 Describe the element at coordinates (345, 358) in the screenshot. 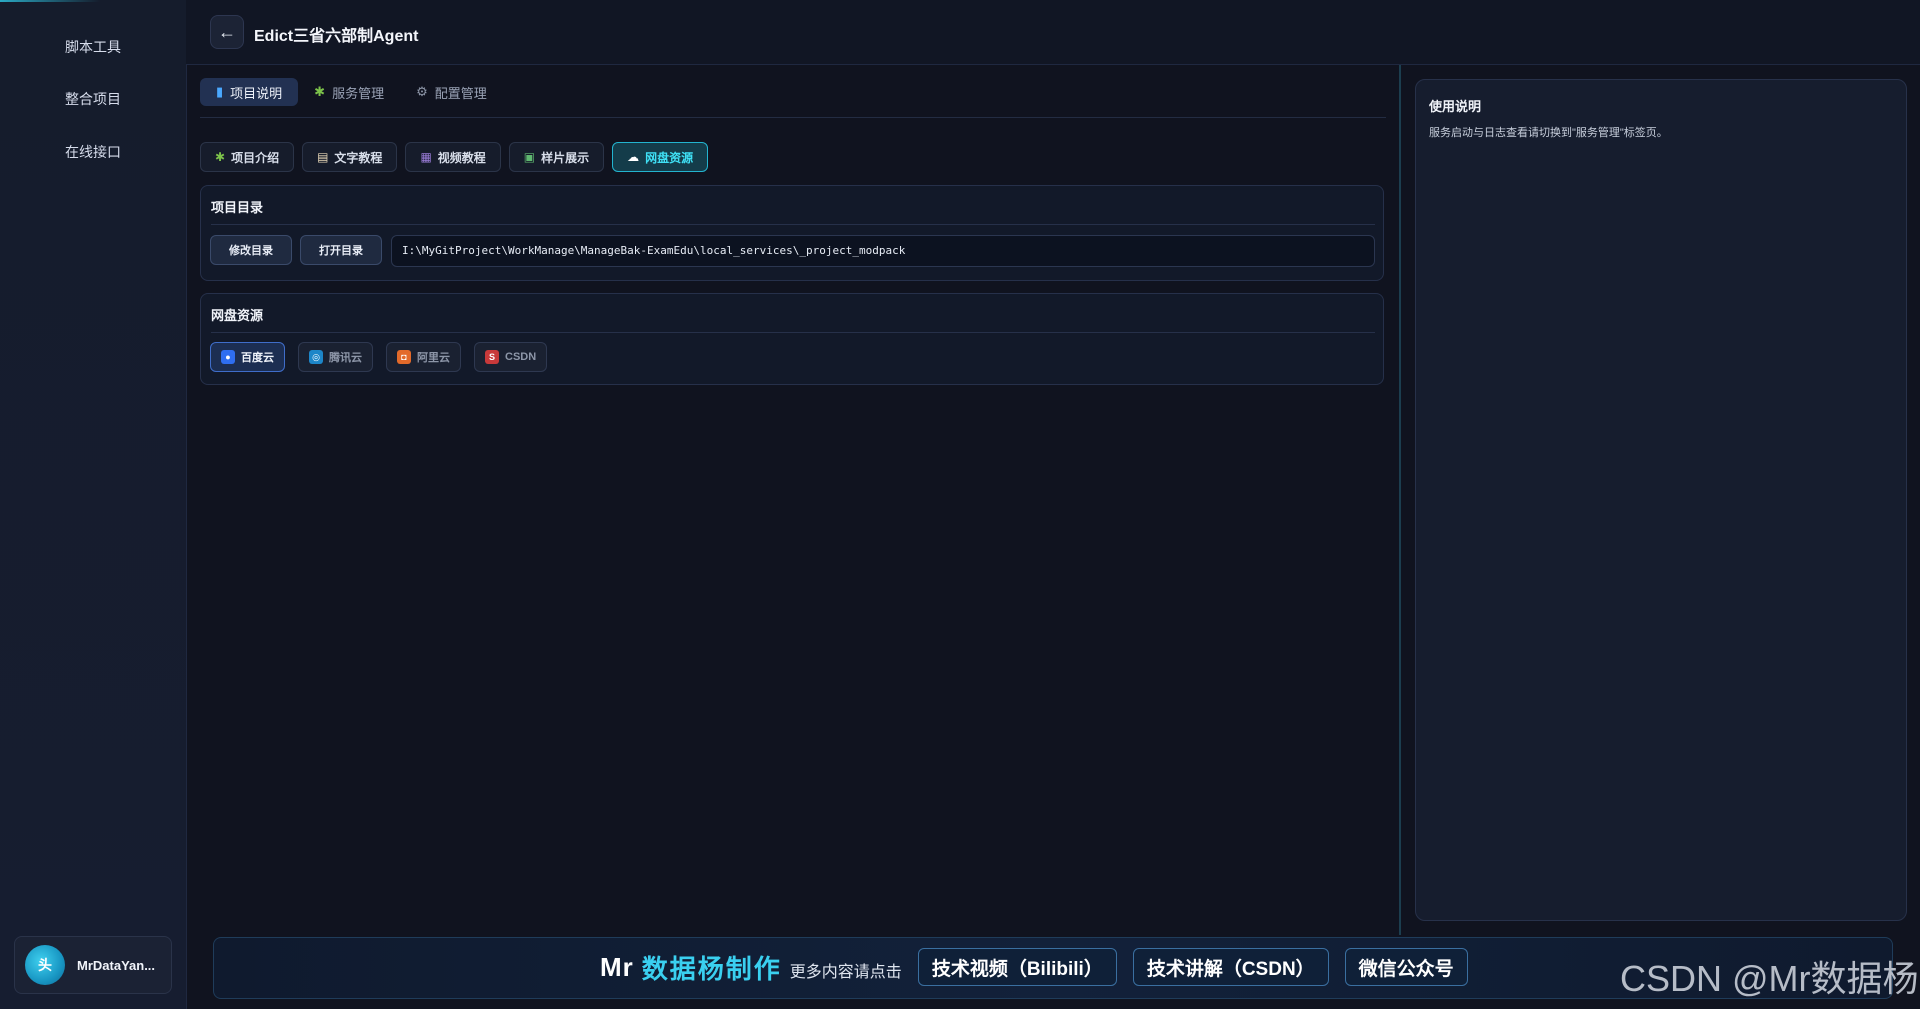

I see `button-label: 腾讯云` at that location.